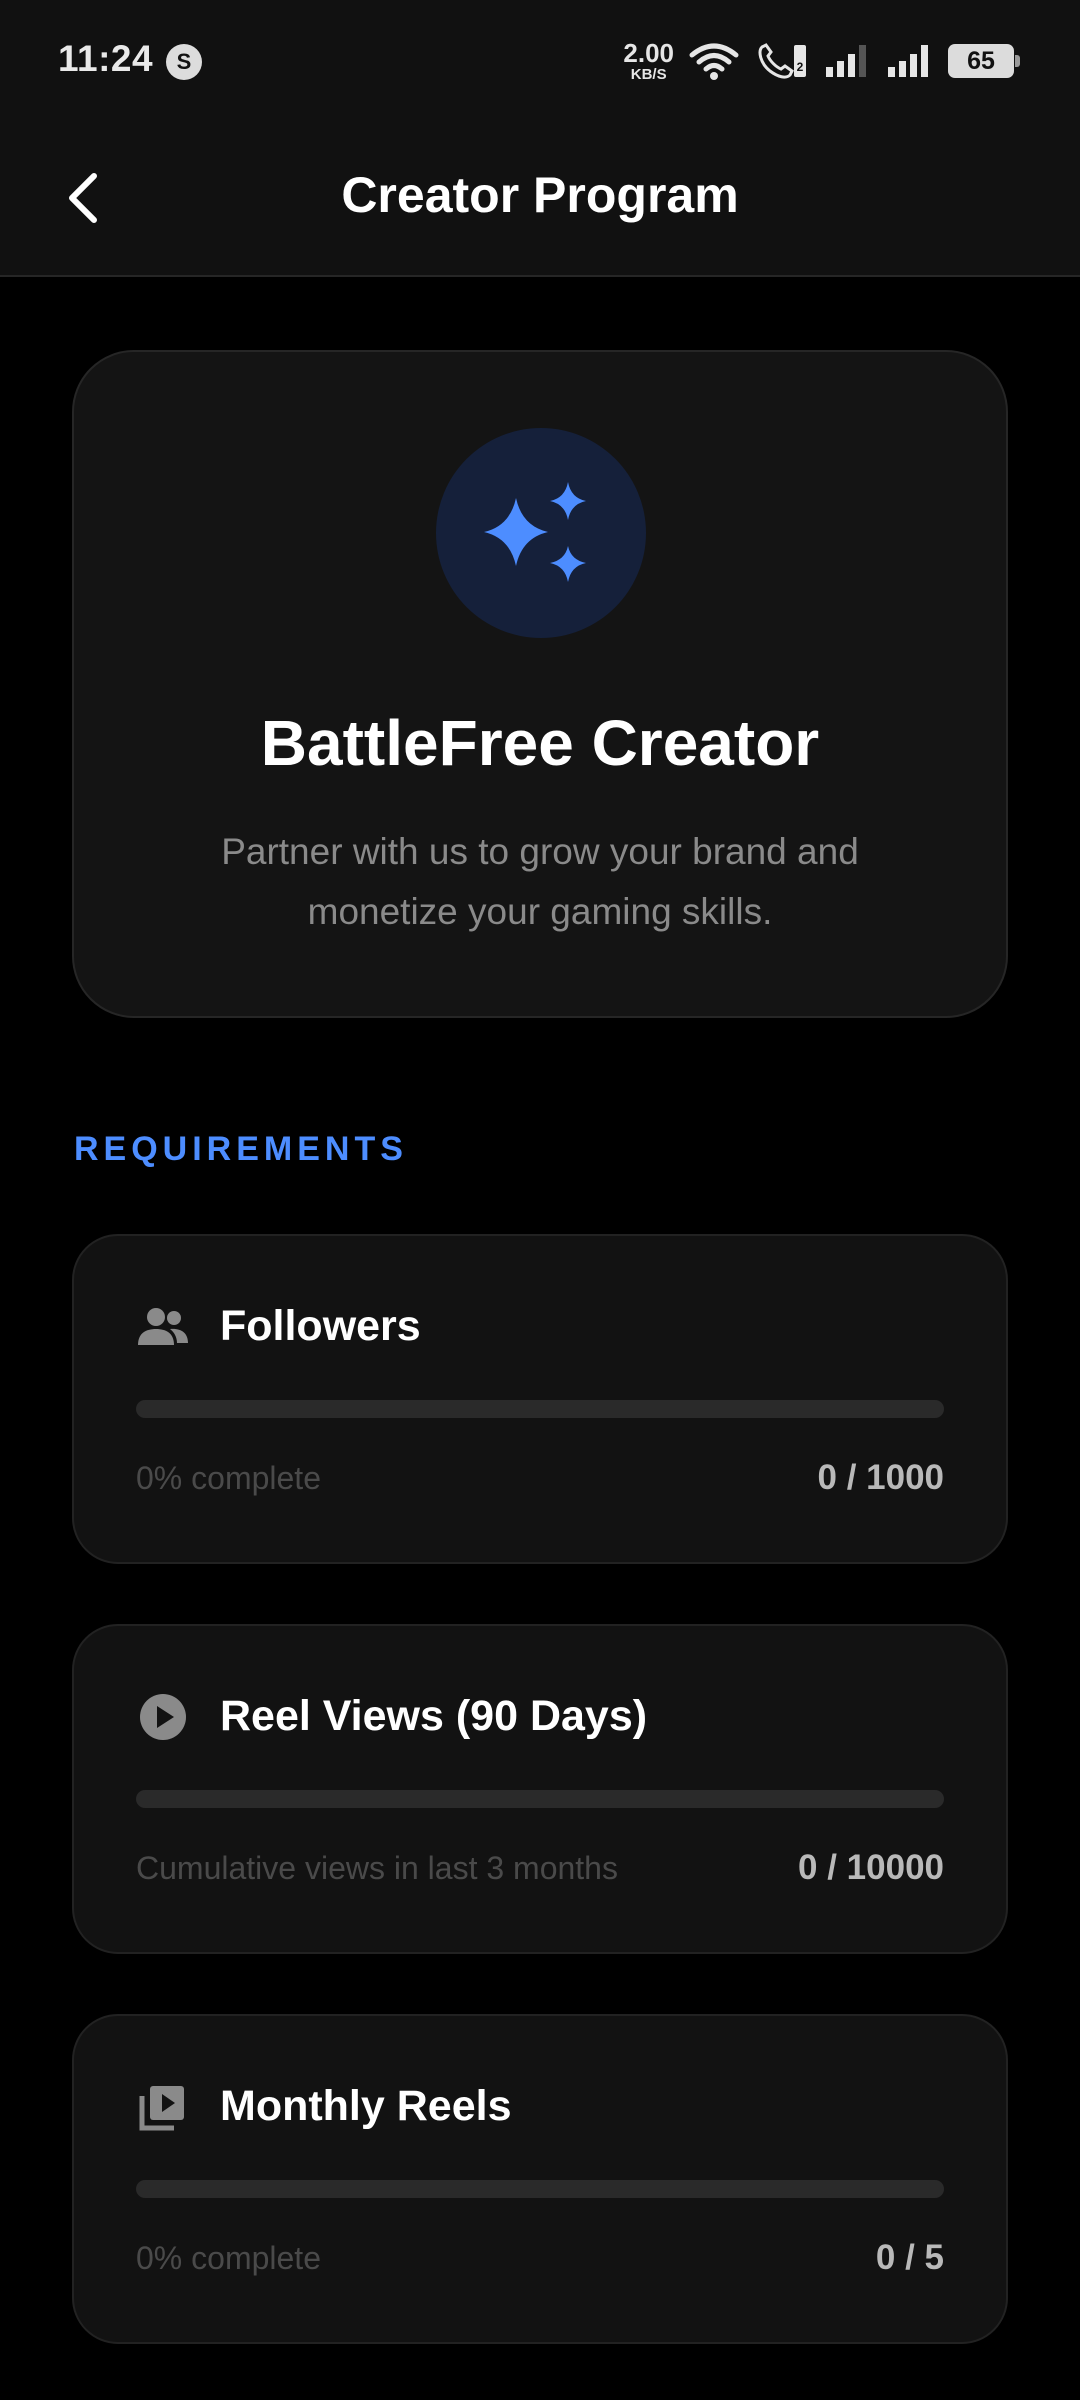 This screenshot has width=1080, height=2400. Describe the element at coordinates (366, 2106) in the screenshot. I see `requirement-title: Monthly Reels` at that location.